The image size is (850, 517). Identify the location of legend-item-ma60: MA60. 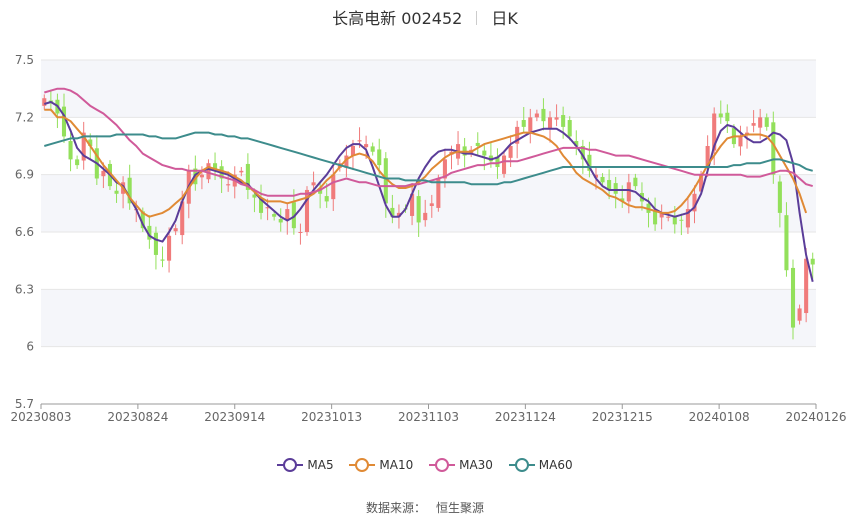
(540, 465).